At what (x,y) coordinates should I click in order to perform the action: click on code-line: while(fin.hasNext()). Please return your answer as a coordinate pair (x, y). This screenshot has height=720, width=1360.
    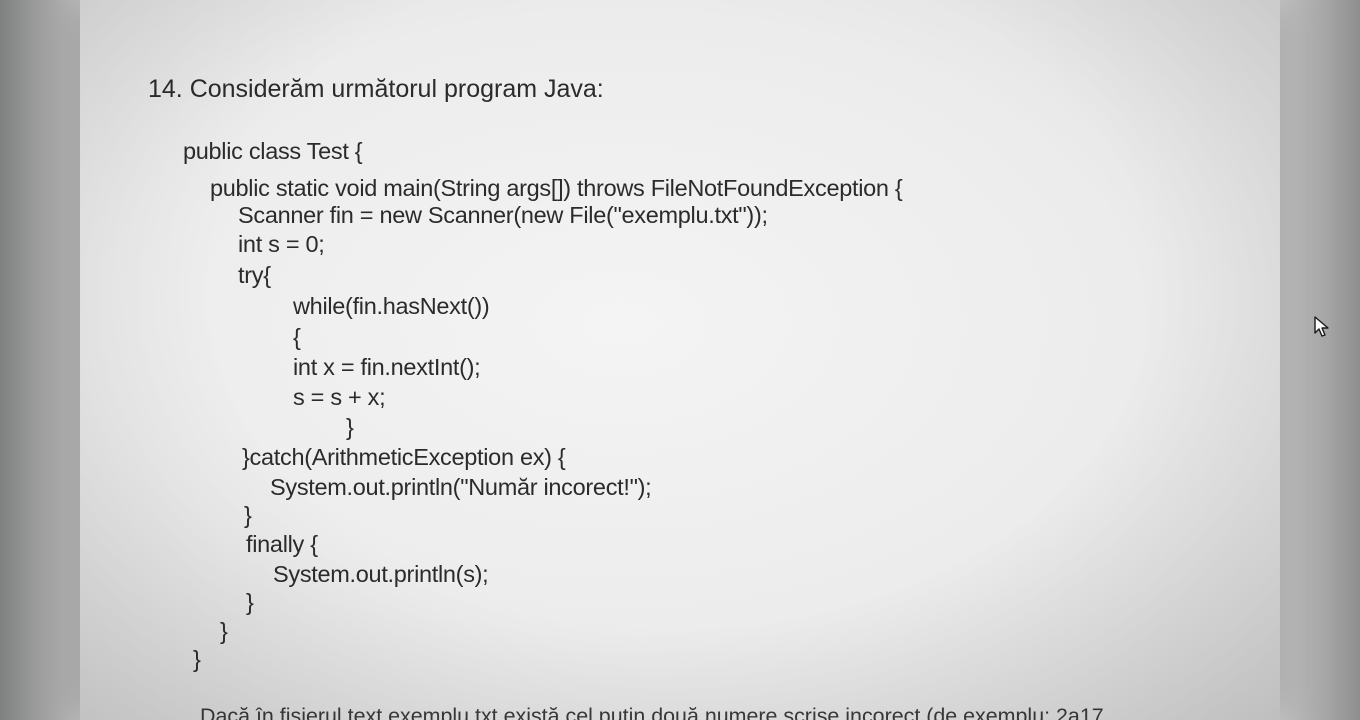
    Looking at the image, I should click on (391, 306).